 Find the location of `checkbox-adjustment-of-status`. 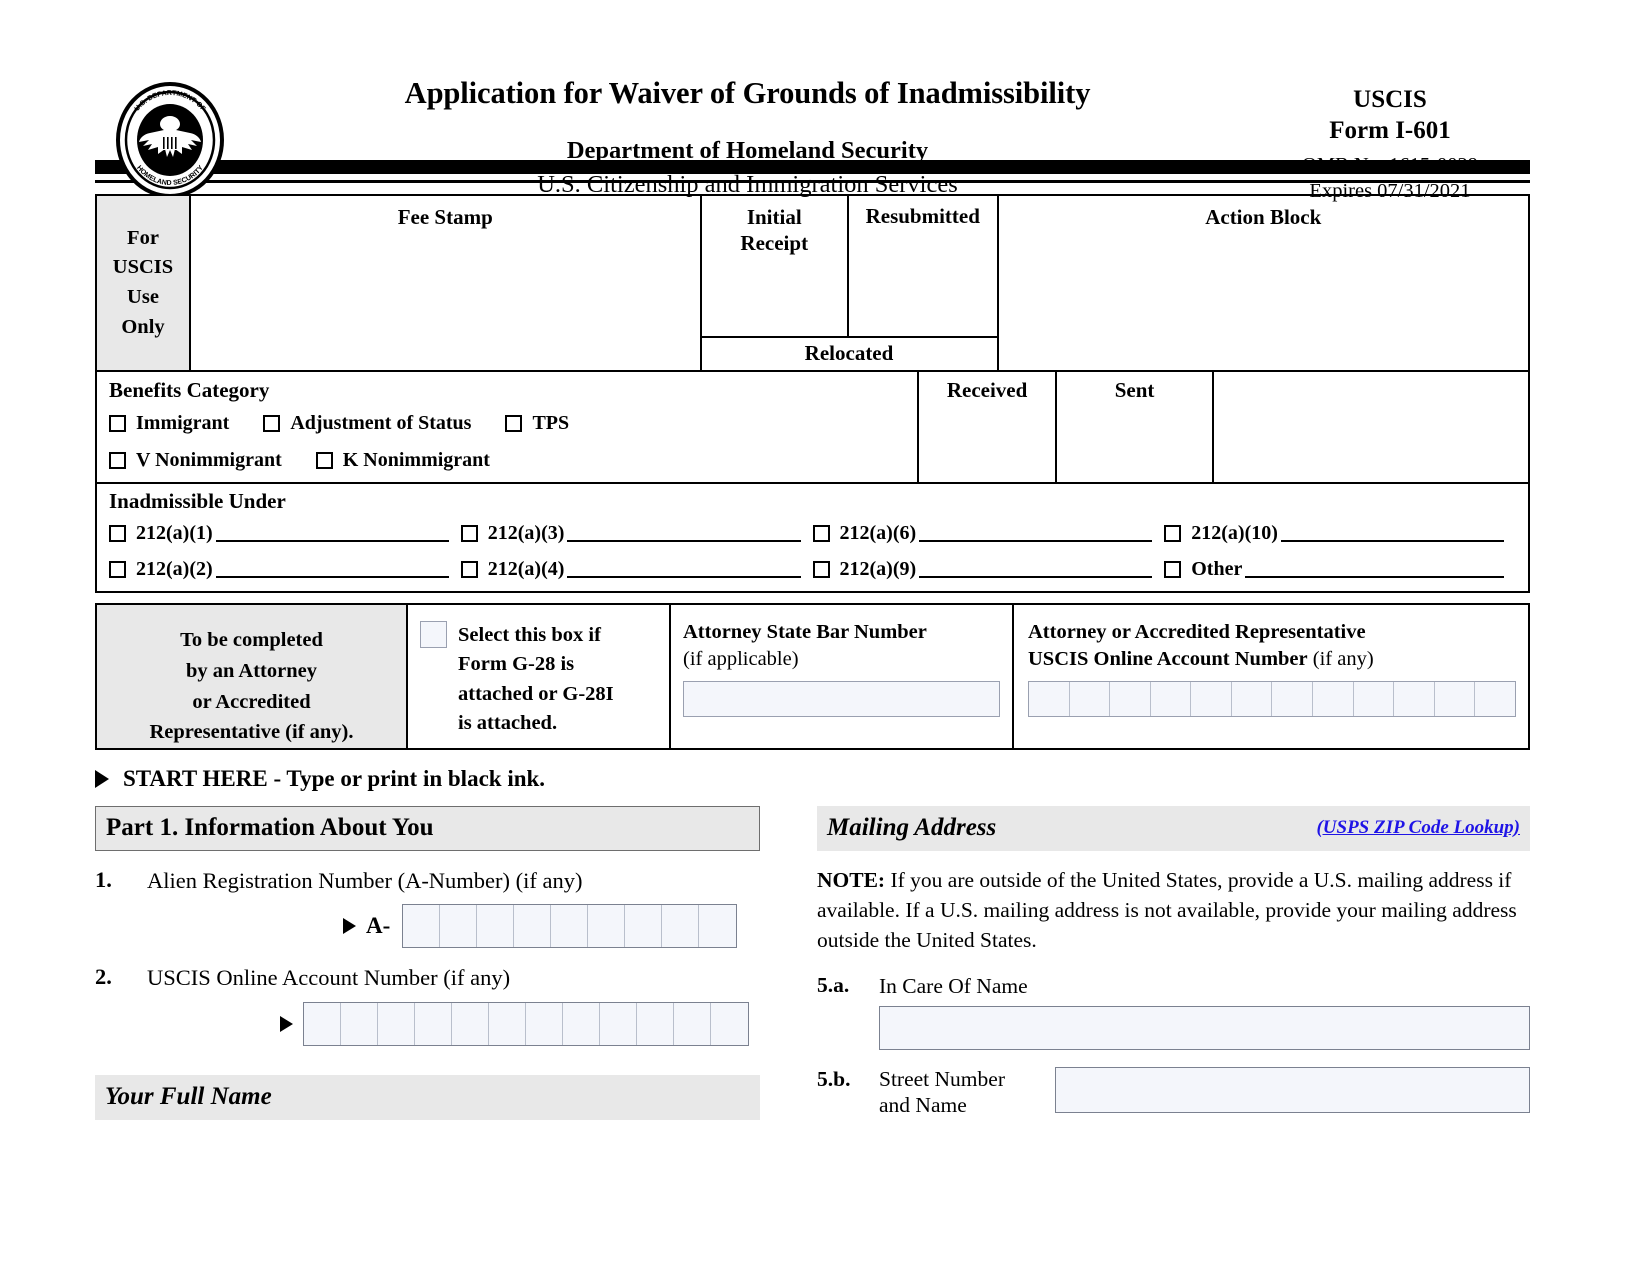

checkbox-adjustment-of-status is located at coordinates (272, 423).